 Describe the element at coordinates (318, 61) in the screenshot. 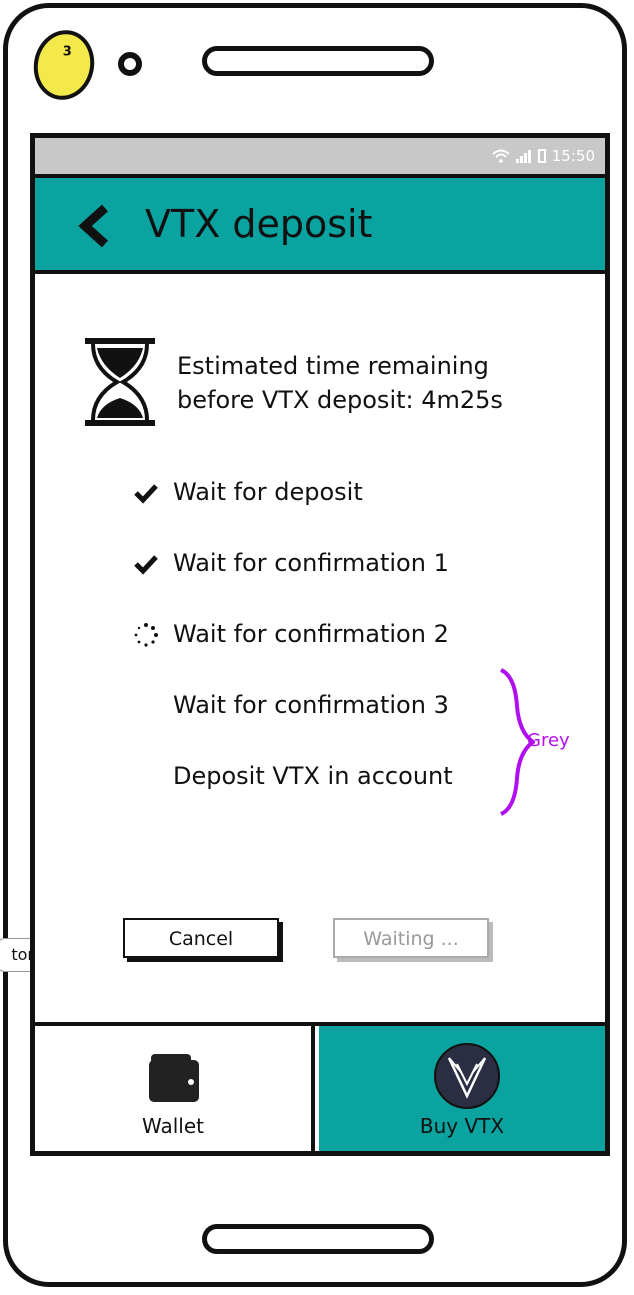

I see `speaker-icon` at that location.